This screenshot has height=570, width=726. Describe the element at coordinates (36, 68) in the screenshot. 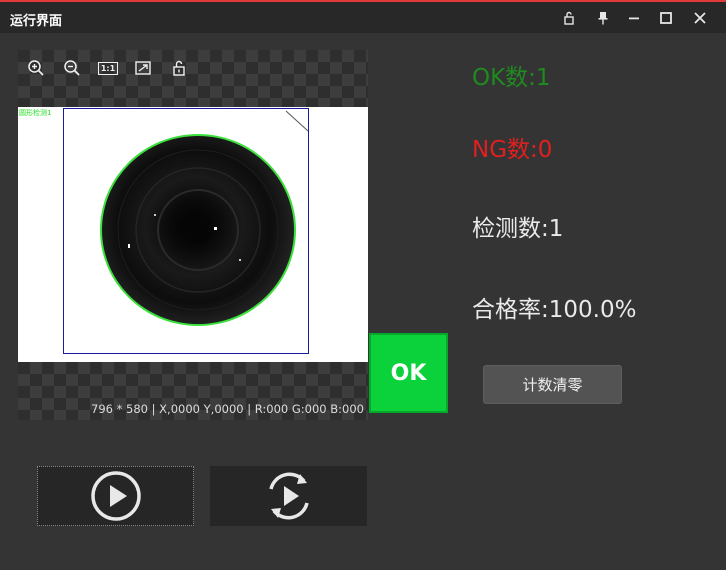

I see `zoom-in-icon` at that location.